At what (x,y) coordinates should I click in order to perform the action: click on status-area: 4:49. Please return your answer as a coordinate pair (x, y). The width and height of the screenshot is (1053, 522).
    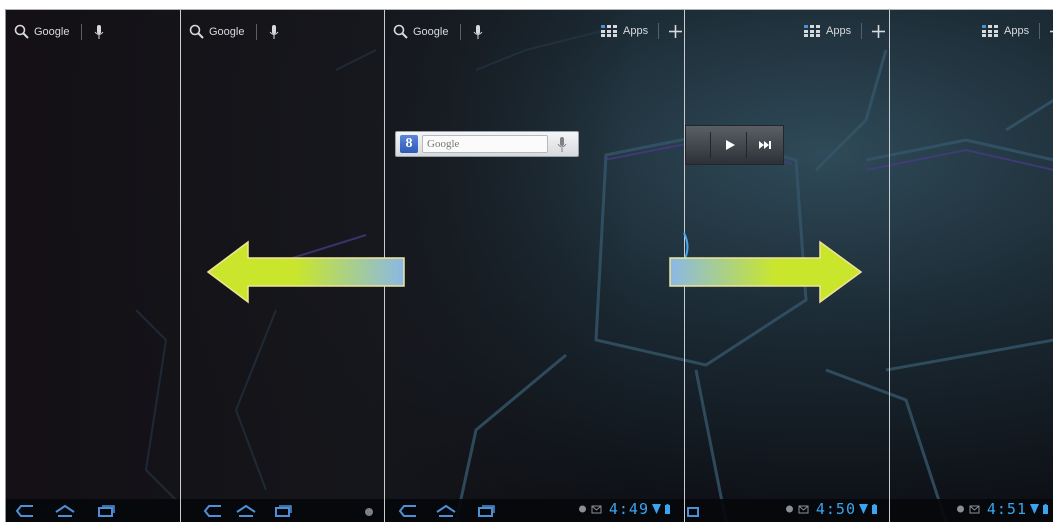
    Looking at the image, I should click on (626, 509).